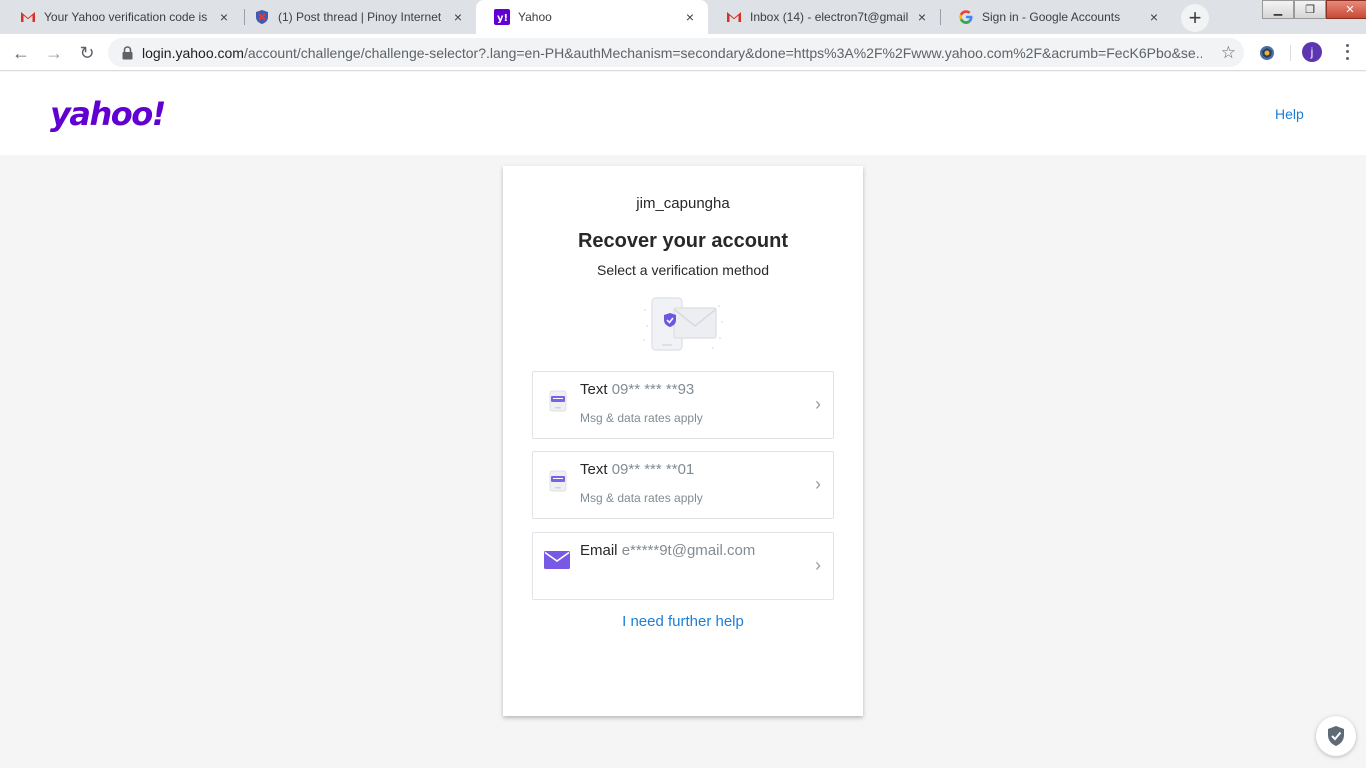 The width and height of the screenshot is (1366, 768). Describe the element at coordinates (1278, 9) in the screenshot. I see `minimize-button: ▁` at that location.